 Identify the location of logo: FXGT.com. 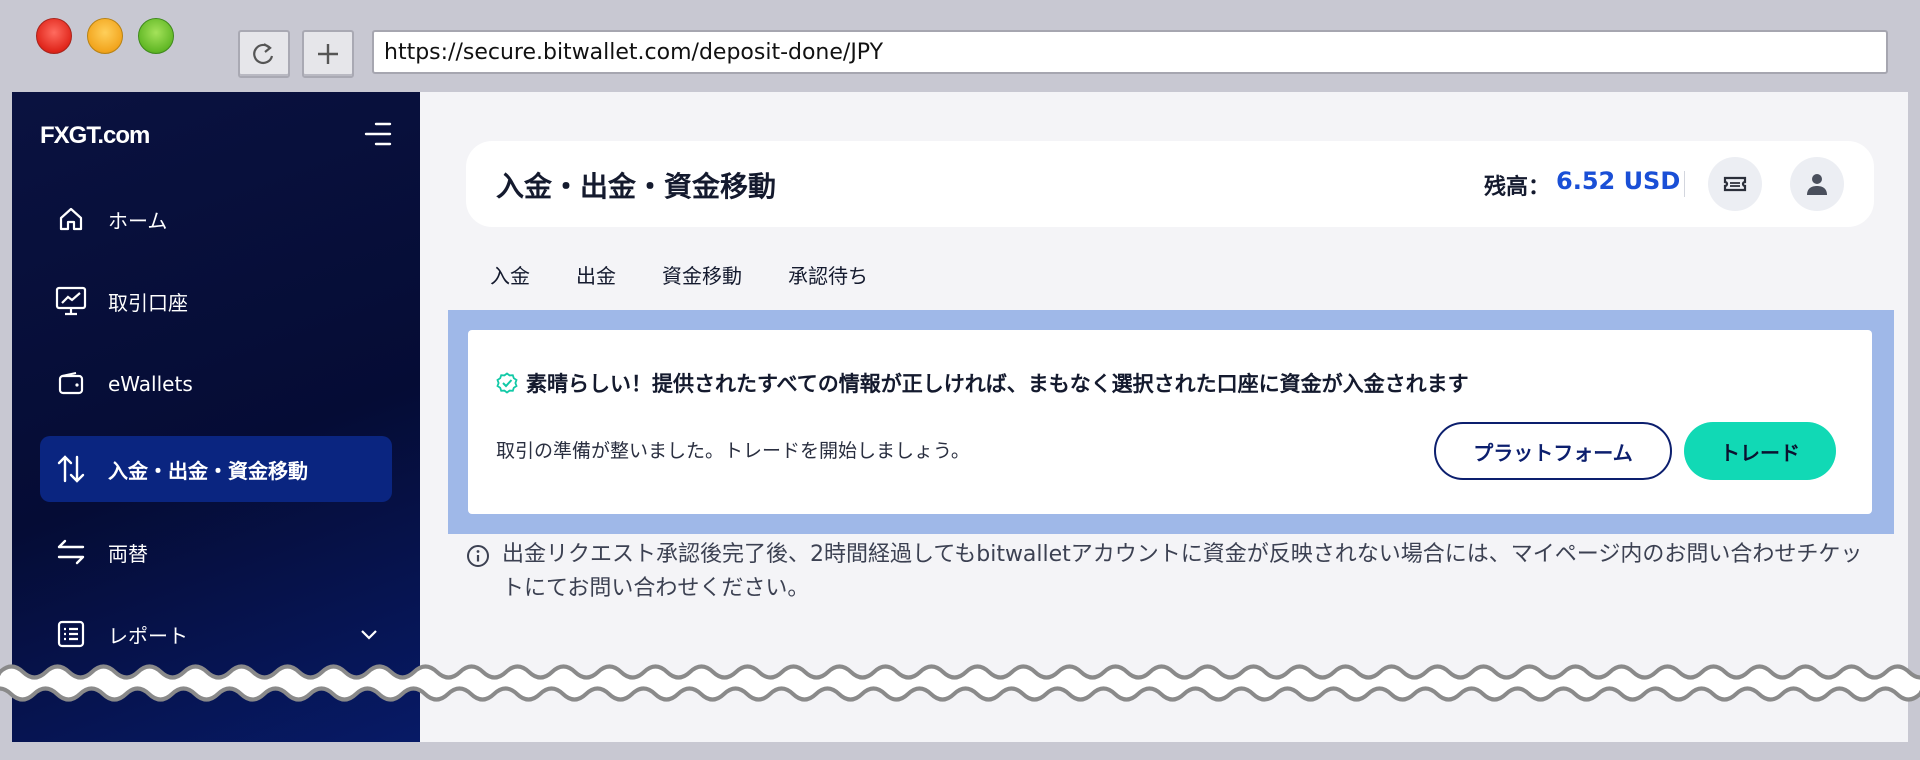
(95, 136).